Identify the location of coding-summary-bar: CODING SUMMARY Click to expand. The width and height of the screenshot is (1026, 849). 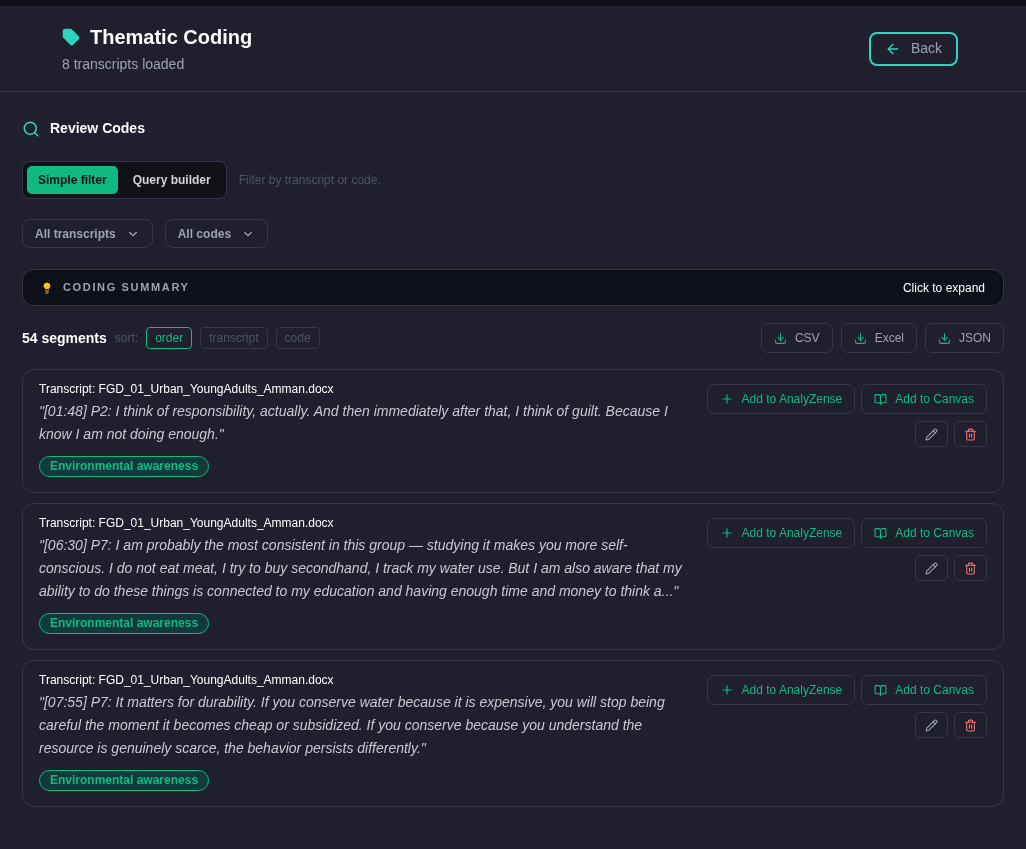
(513, 287).